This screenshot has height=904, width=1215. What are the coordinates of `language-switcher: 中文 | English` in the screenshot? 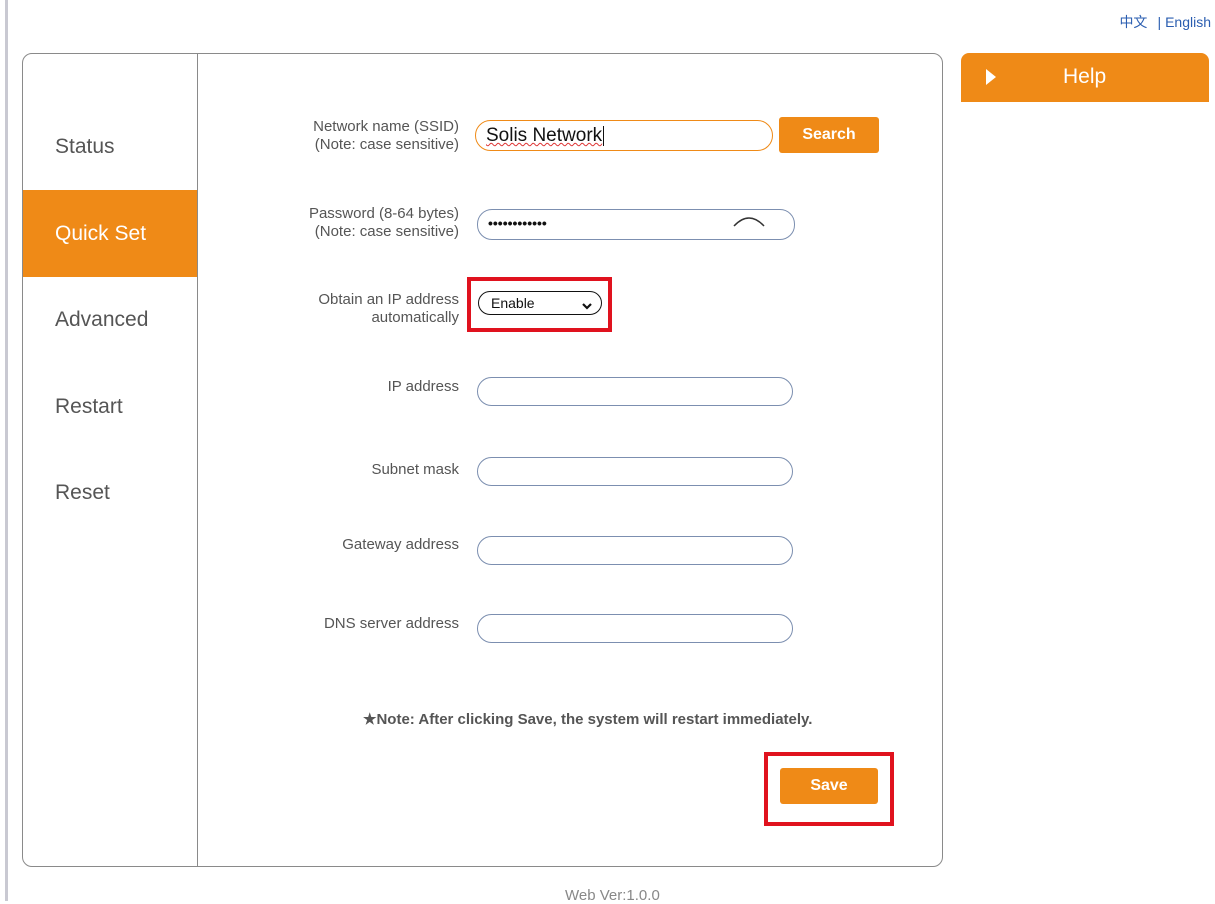 It's located at (1165, 22).